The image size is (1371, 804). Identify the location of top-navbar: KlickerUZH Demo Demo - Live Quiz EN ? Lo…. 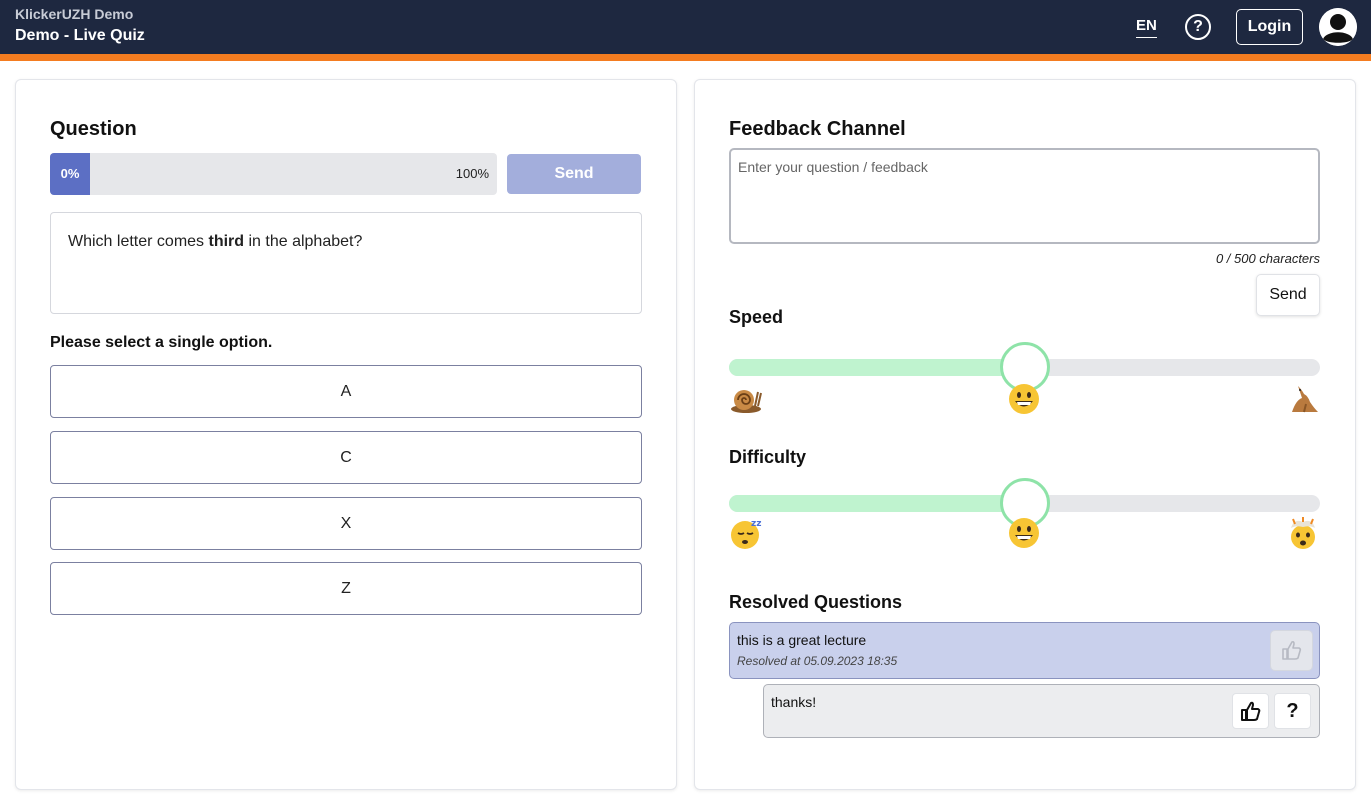
(685, 27).